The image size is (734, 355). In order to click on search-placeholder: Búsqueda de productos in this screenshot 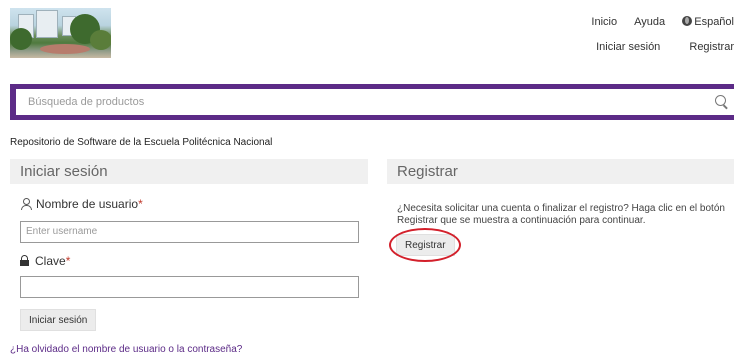, I will do `click(86, 102)`.